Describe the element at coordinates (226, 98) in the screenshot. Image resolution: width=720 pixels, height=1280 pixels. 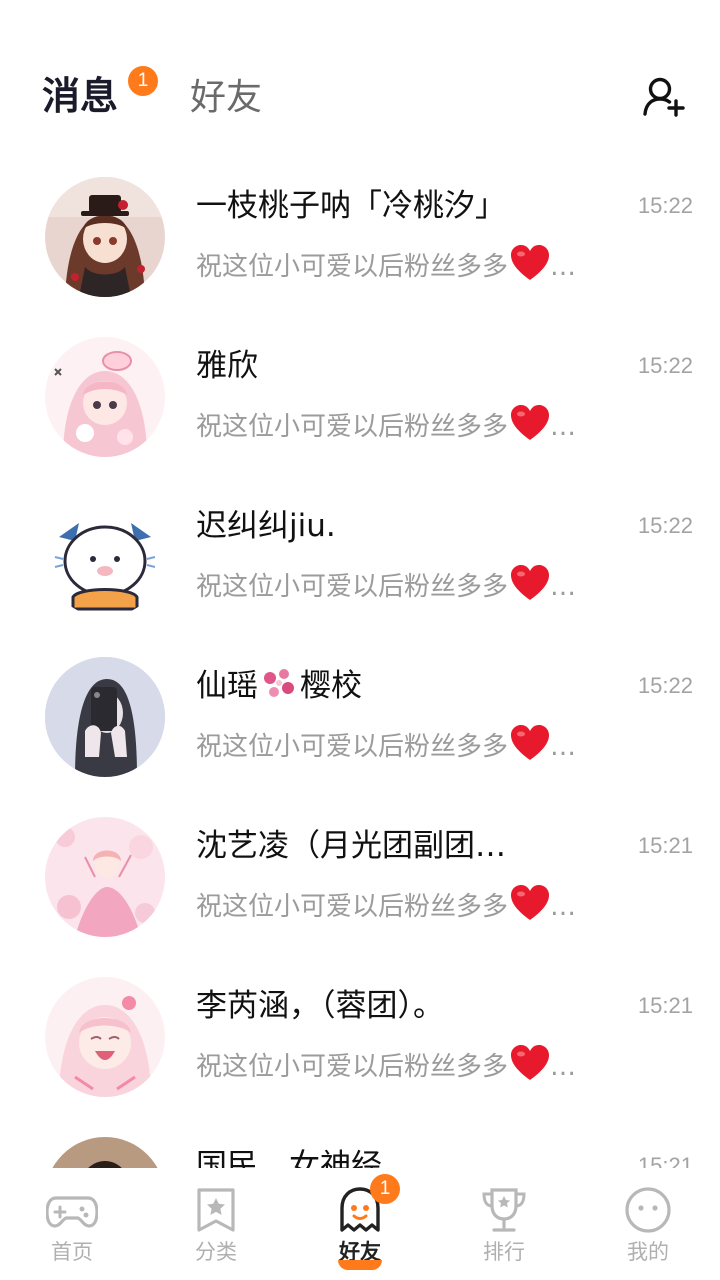
I see `tab-friends: 好友` at that location.